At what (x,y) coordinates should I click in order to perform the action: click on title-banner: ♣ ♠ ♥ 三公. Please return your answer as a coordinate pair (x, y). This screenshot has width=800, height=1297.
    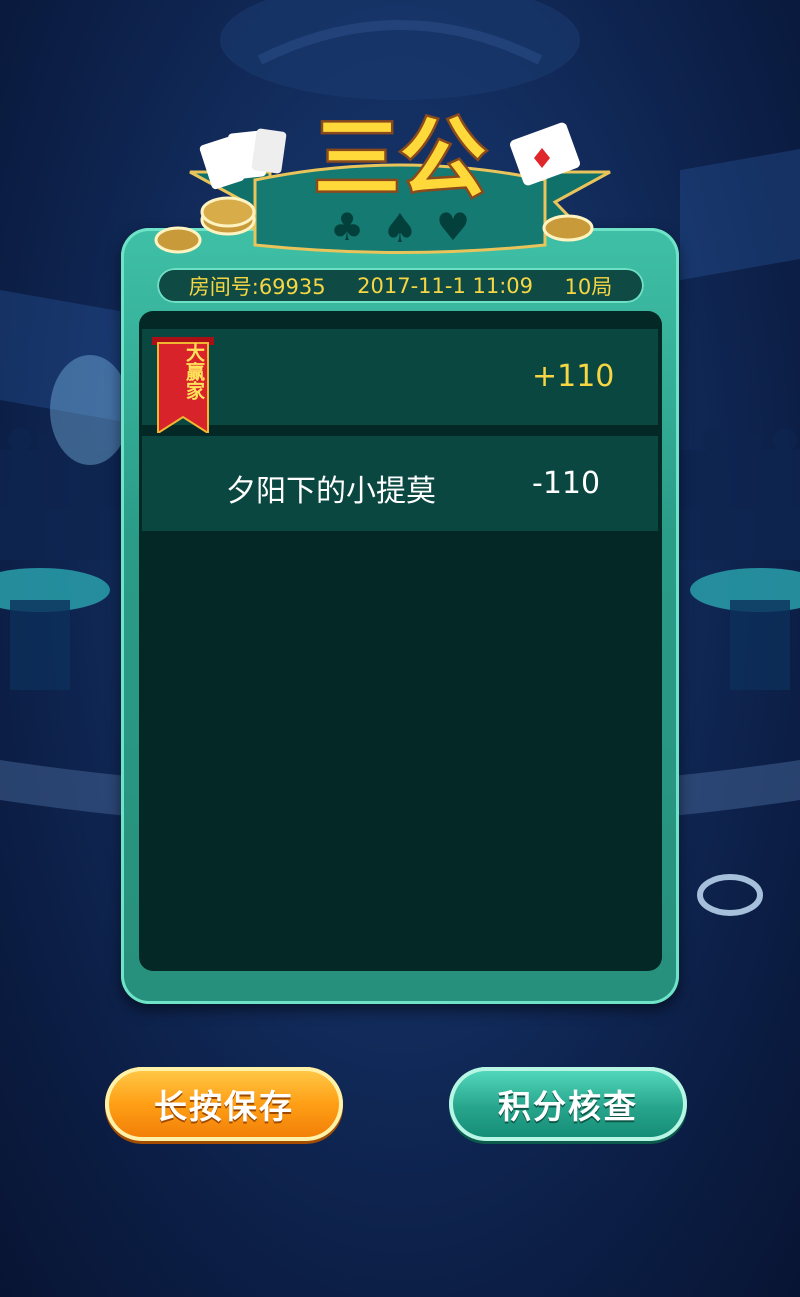
    Looking at the image, I should click on (382, 180).